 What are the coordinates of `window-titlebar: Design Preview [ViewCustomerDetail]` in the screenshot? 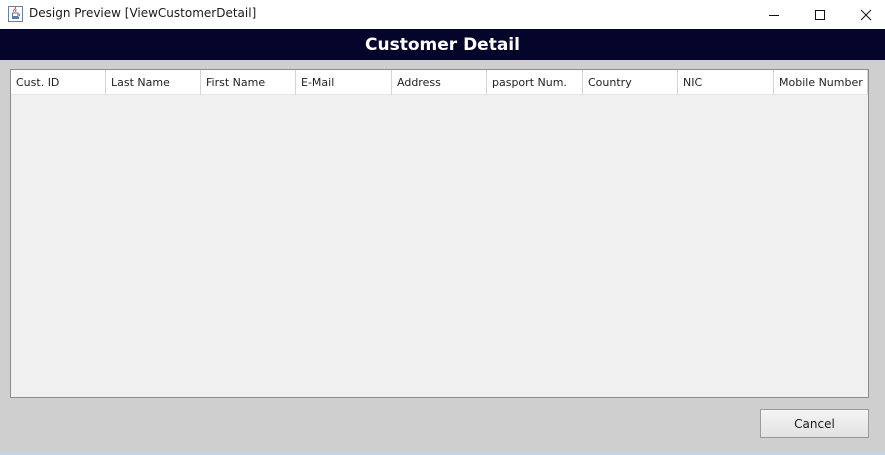 It's located at (442, 14).